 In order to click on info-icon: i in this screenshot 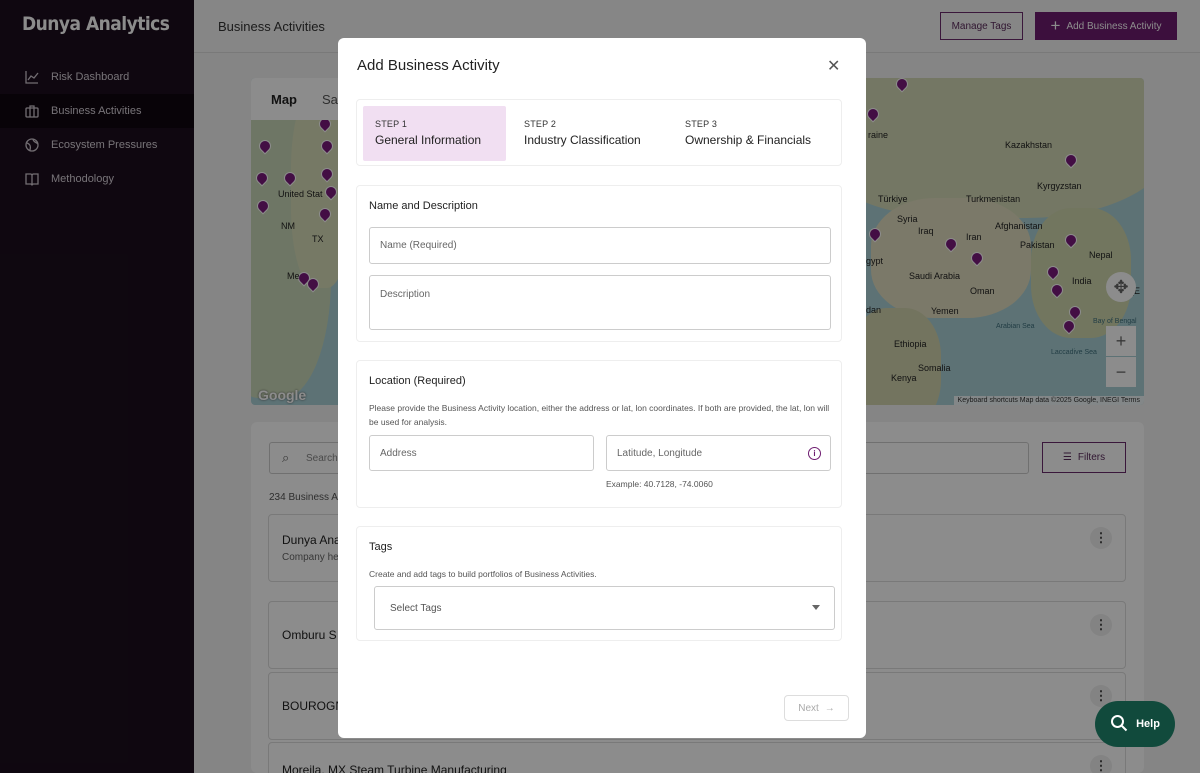, I will do `click(814, 453)`.